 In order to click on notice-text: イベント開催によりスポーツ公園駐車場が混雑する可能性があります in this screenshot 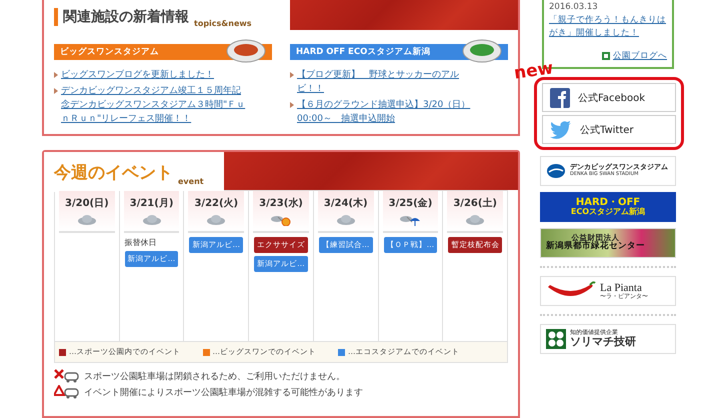, I will do `click(223, 392)`.